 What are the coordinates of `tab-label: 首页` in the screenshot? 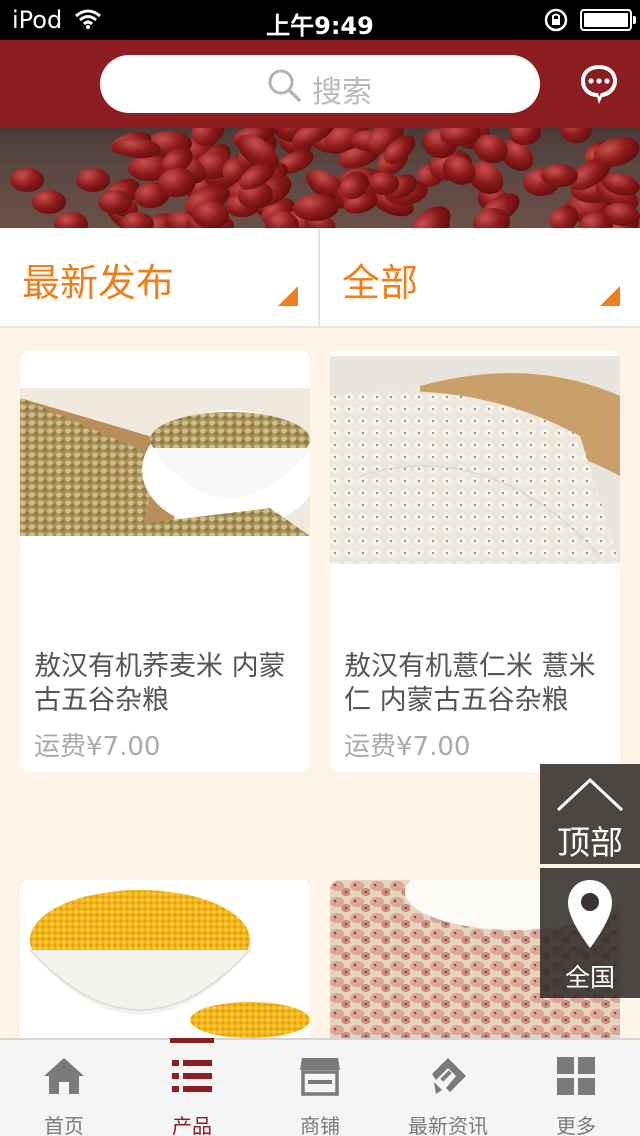 It's located at (64, 1125).